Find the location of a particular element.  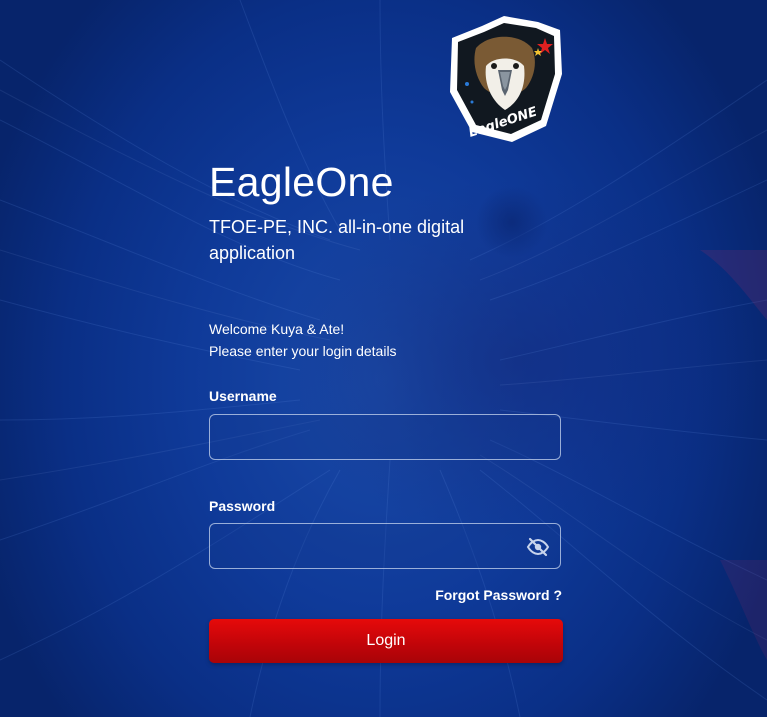

app-title: EagleOne is located at coordinates (301, 182).